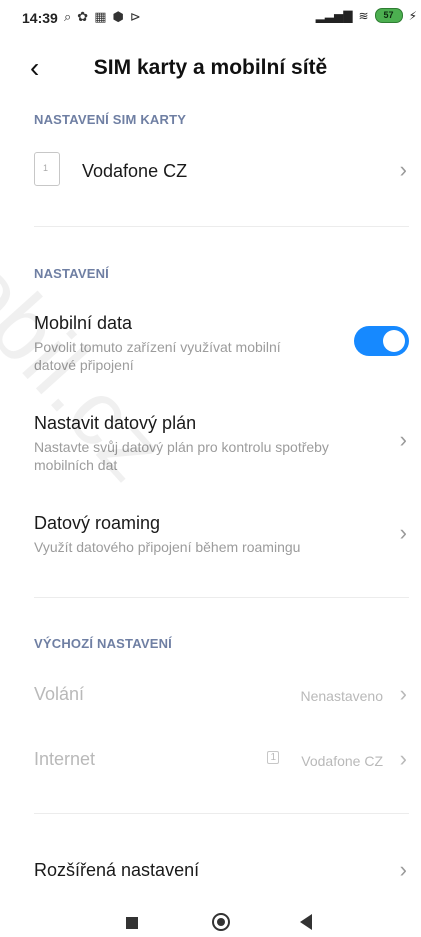 The height and width of the screenshot is (937, 421). What do you see at coordinates (65, 759) in the screenshot?
I see `internet-label: Internet` at bounding box center [65, 759].